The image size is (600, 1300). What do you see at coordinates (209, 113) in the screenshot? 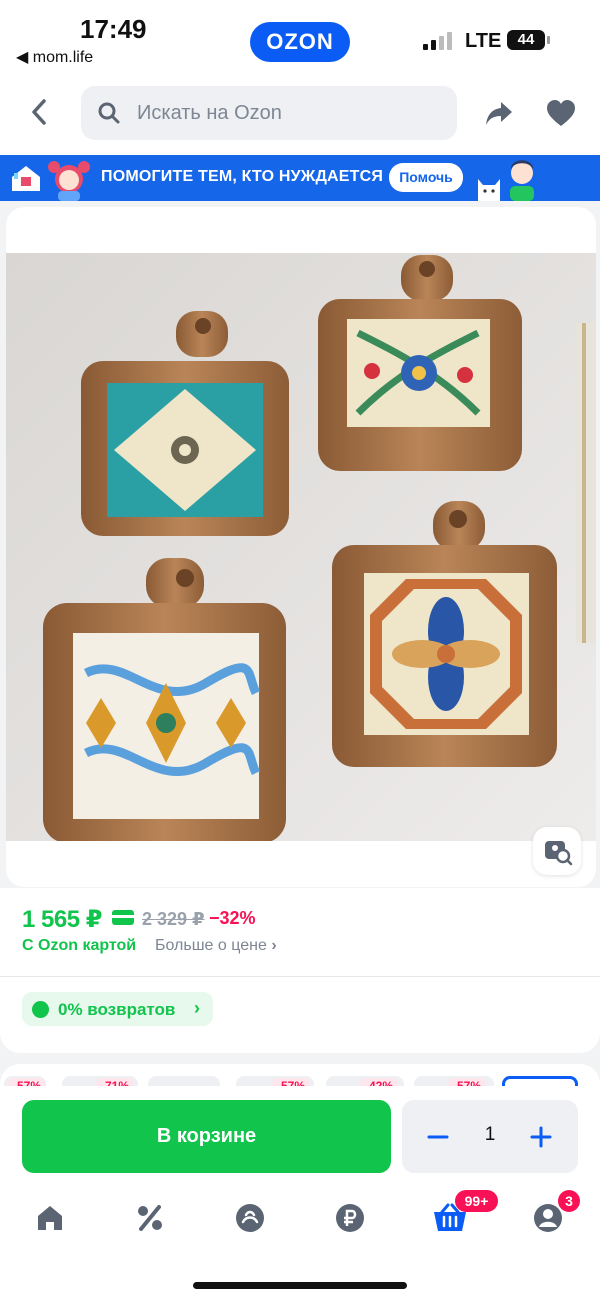
I see `search-placeholder: Искать на Ozon` at bounding box center [209, 113].